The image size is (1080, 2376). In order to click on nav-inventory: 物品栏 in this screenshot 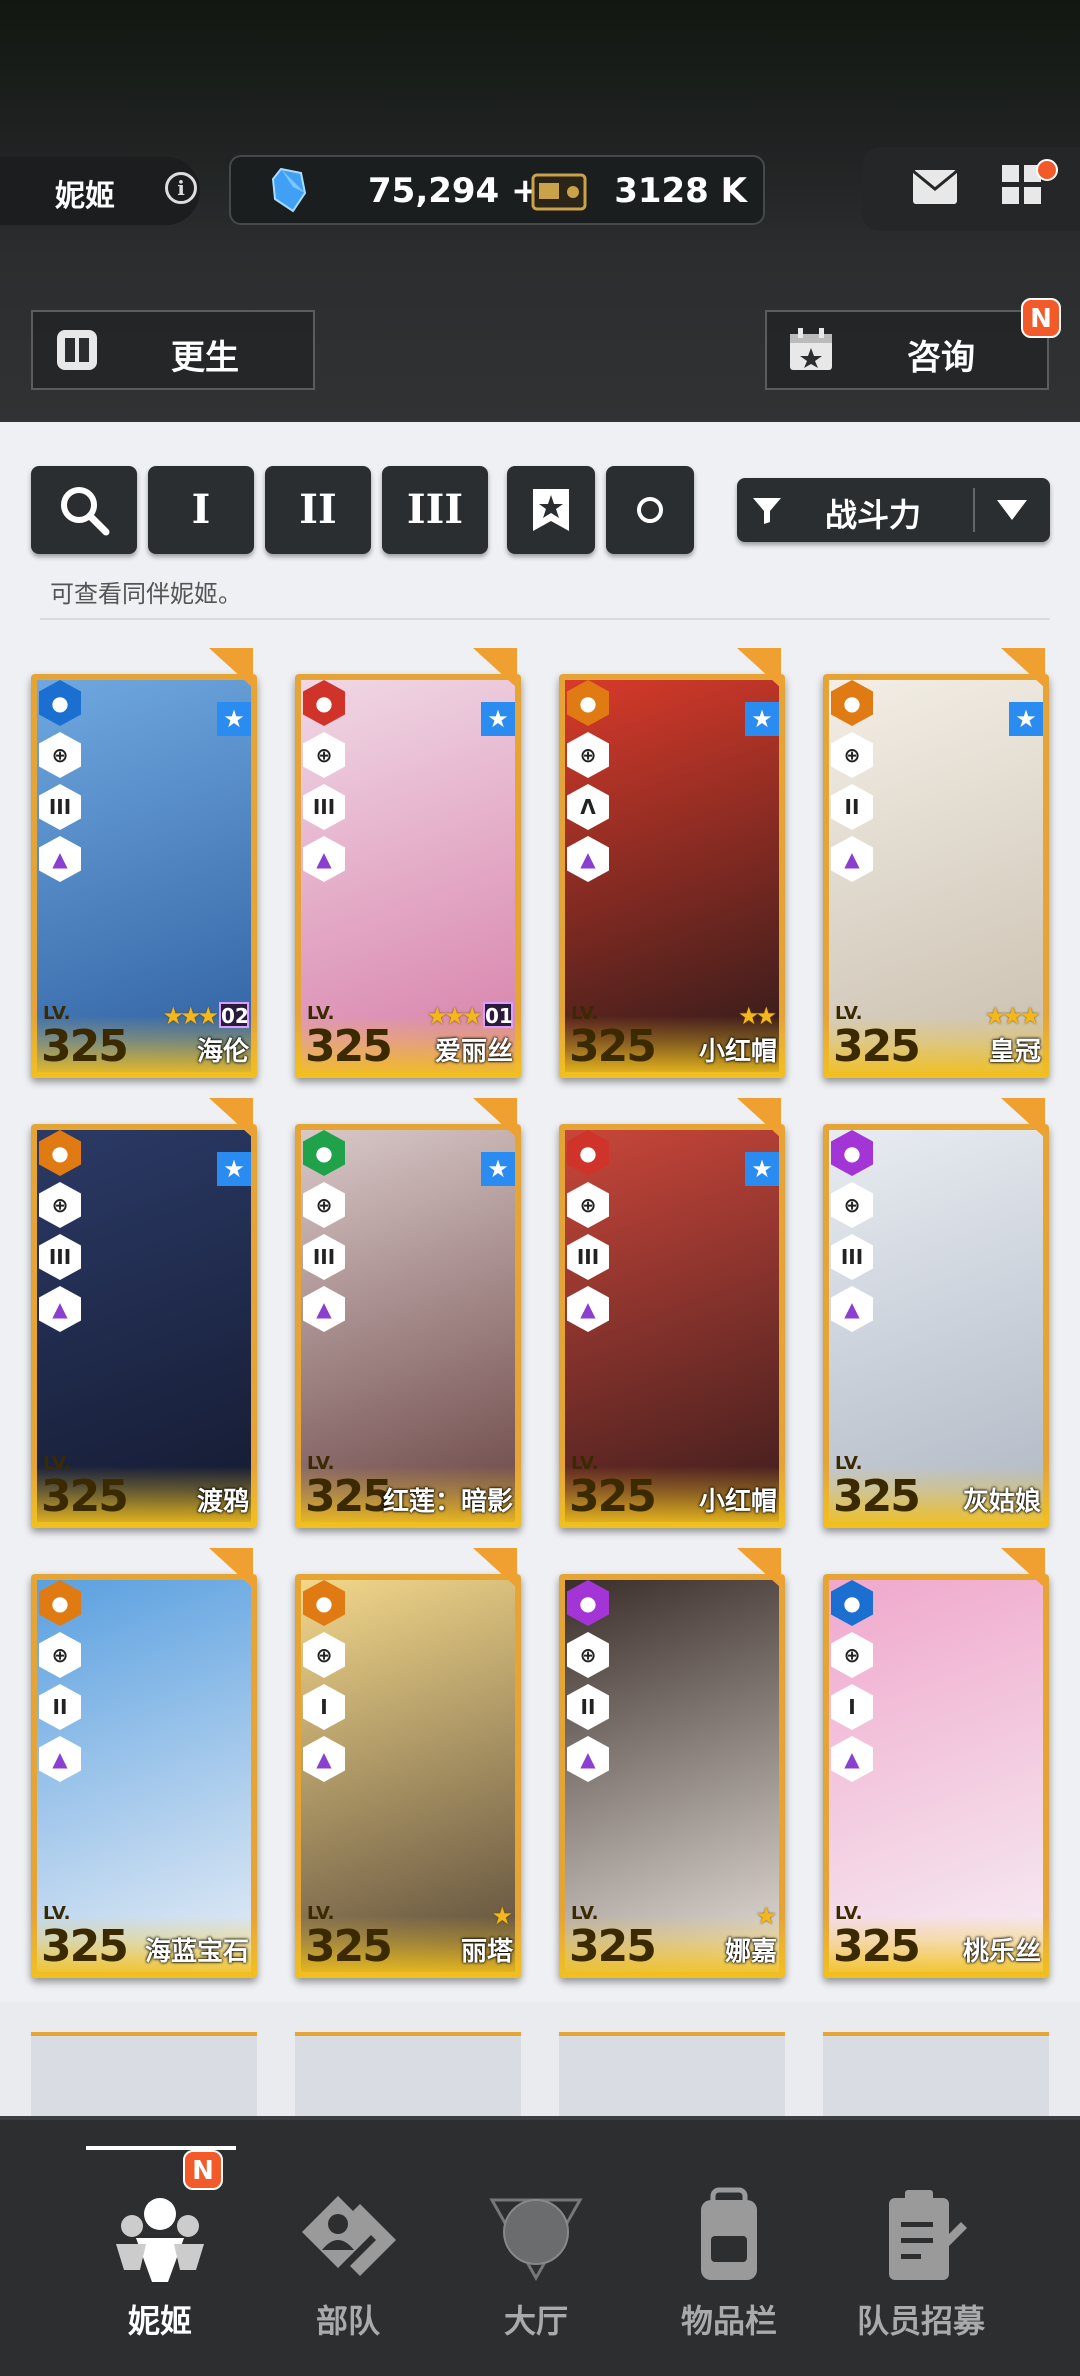, I will do `click(729, 2256)`.